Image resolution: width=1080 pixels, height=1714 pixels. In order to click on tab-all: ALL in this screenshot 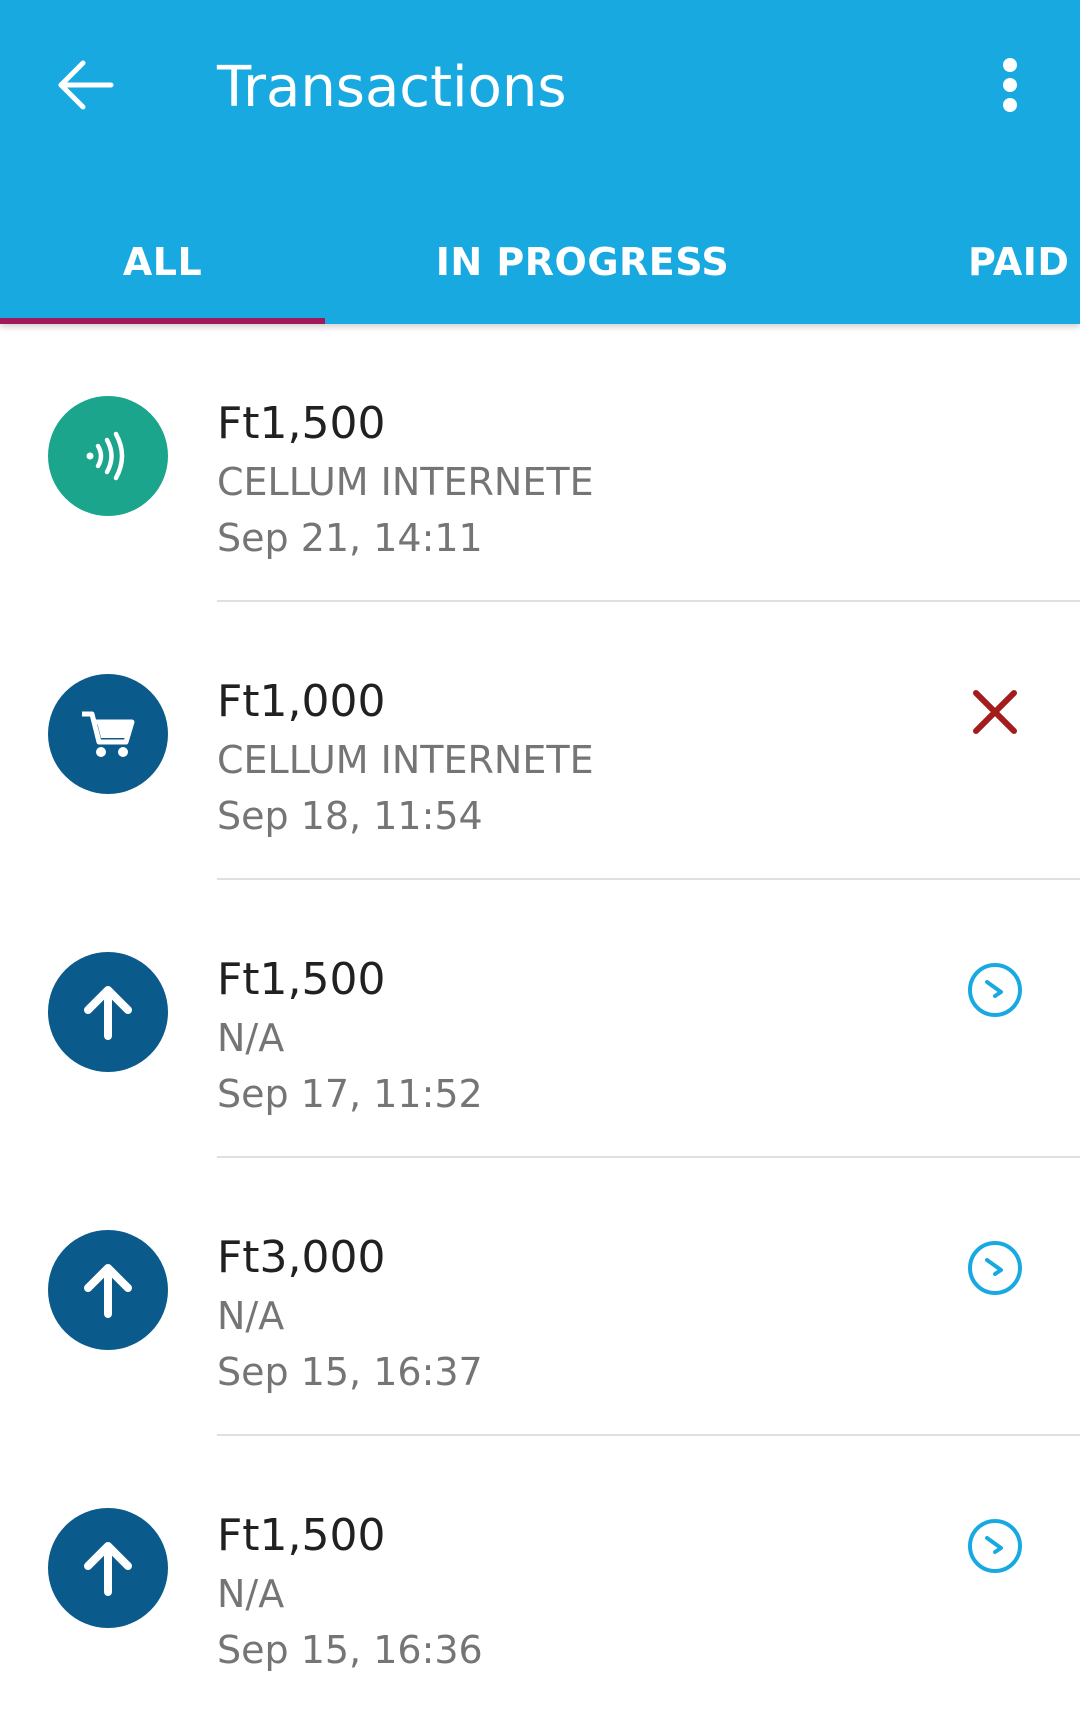, I will do `click(162, 262)`.